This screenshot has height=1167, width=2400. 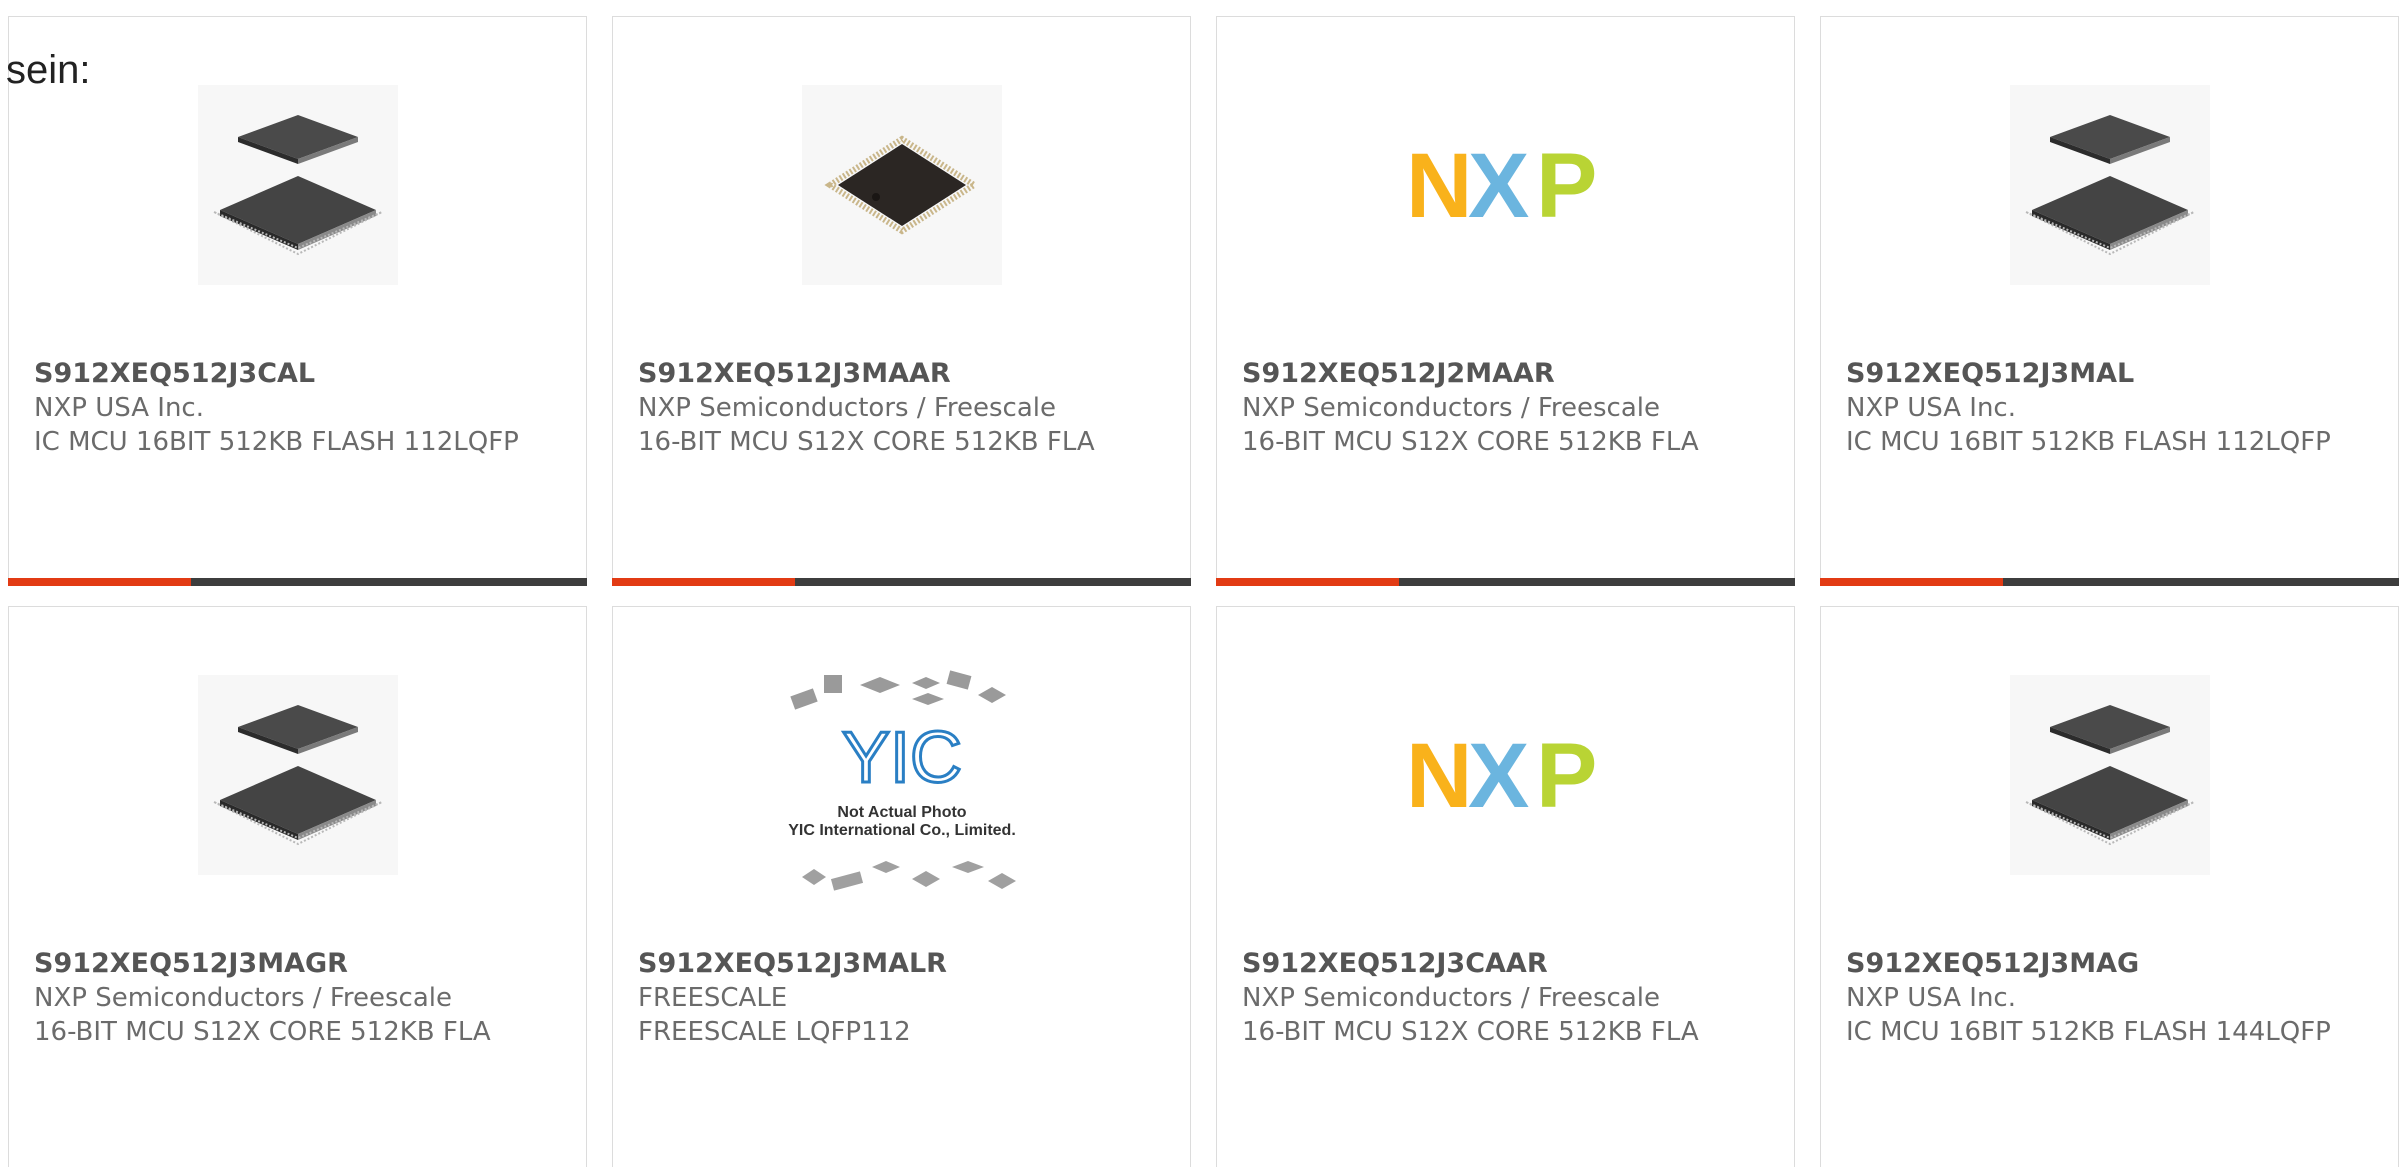 What do you see at coordinates (1508, 964) in the screenshot?
I see `part-number-link: S912XEQ512J3CAAR` at bounding box center [1508, 964].